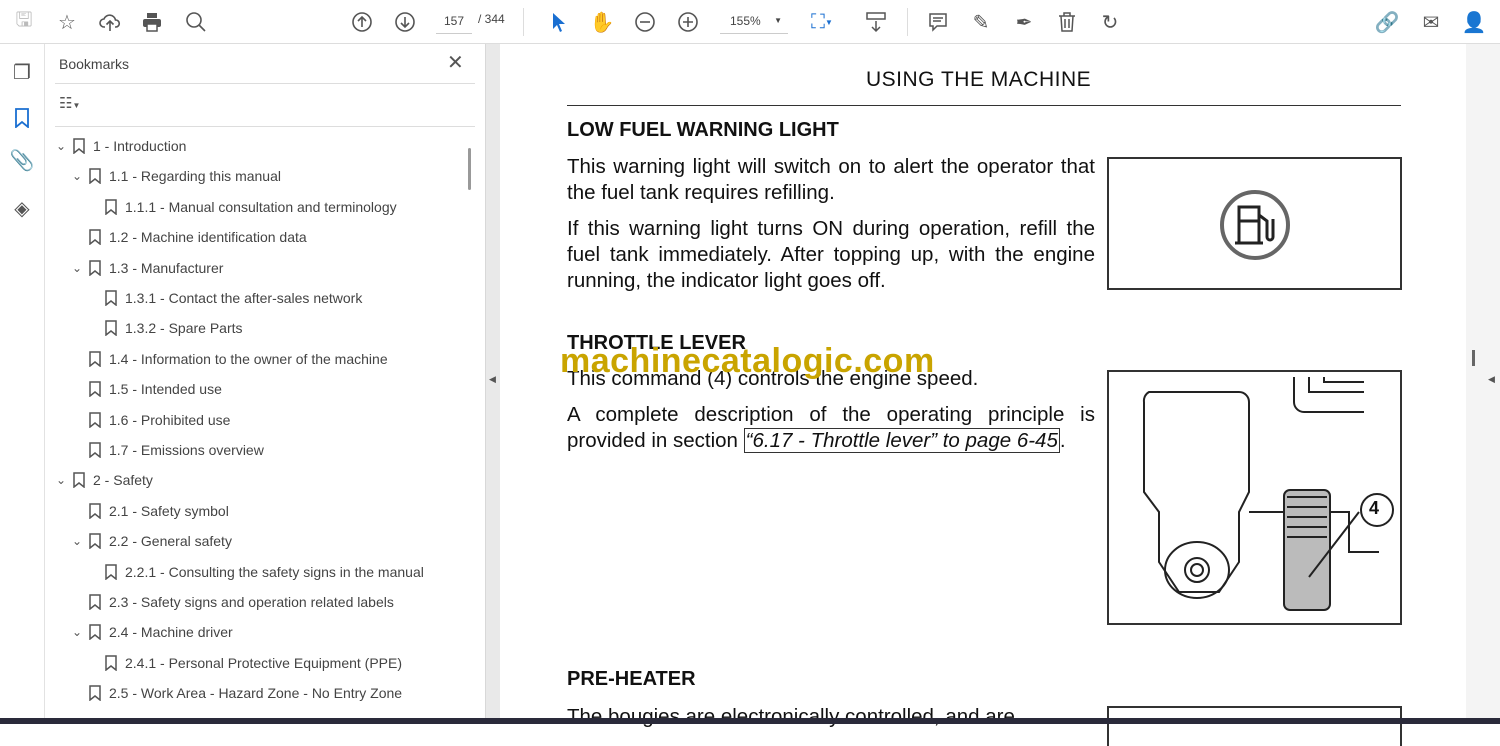 This screenshot has height=746, width=1500. Describe the element at coordinates (1431, 22) in the screenshot. I see `email-icon: ✉` at that location.